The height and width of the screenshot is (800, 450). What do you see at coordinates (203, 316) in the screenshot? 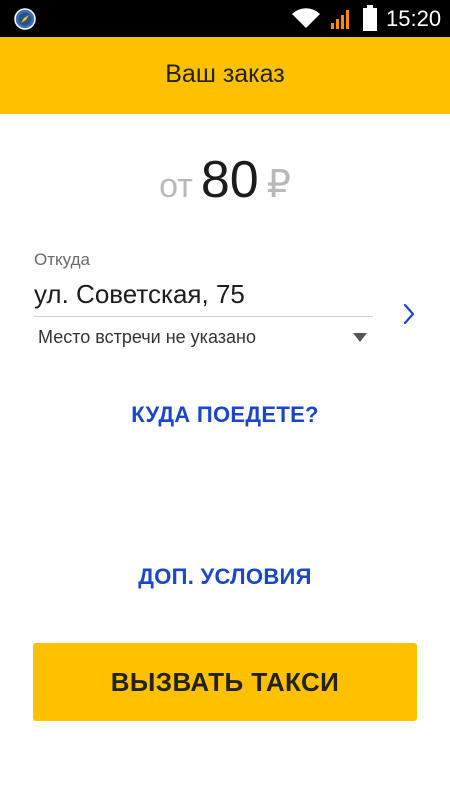
I see `from-address-divider` at bounding box center [203, 316].